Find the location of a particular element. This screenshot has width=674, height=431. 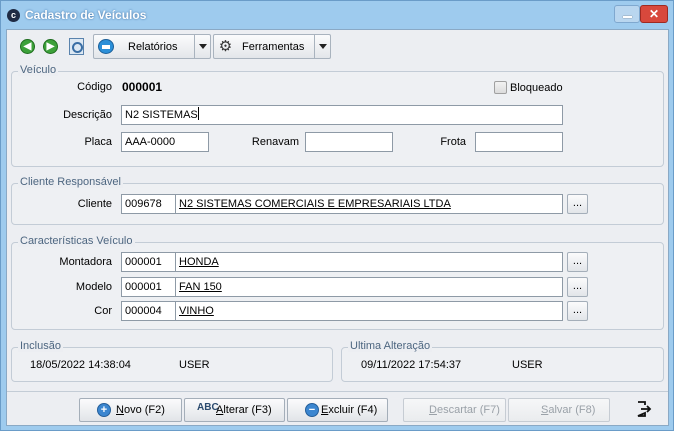

placa-input: AAA-0000 is located at coordinates (165, 142).